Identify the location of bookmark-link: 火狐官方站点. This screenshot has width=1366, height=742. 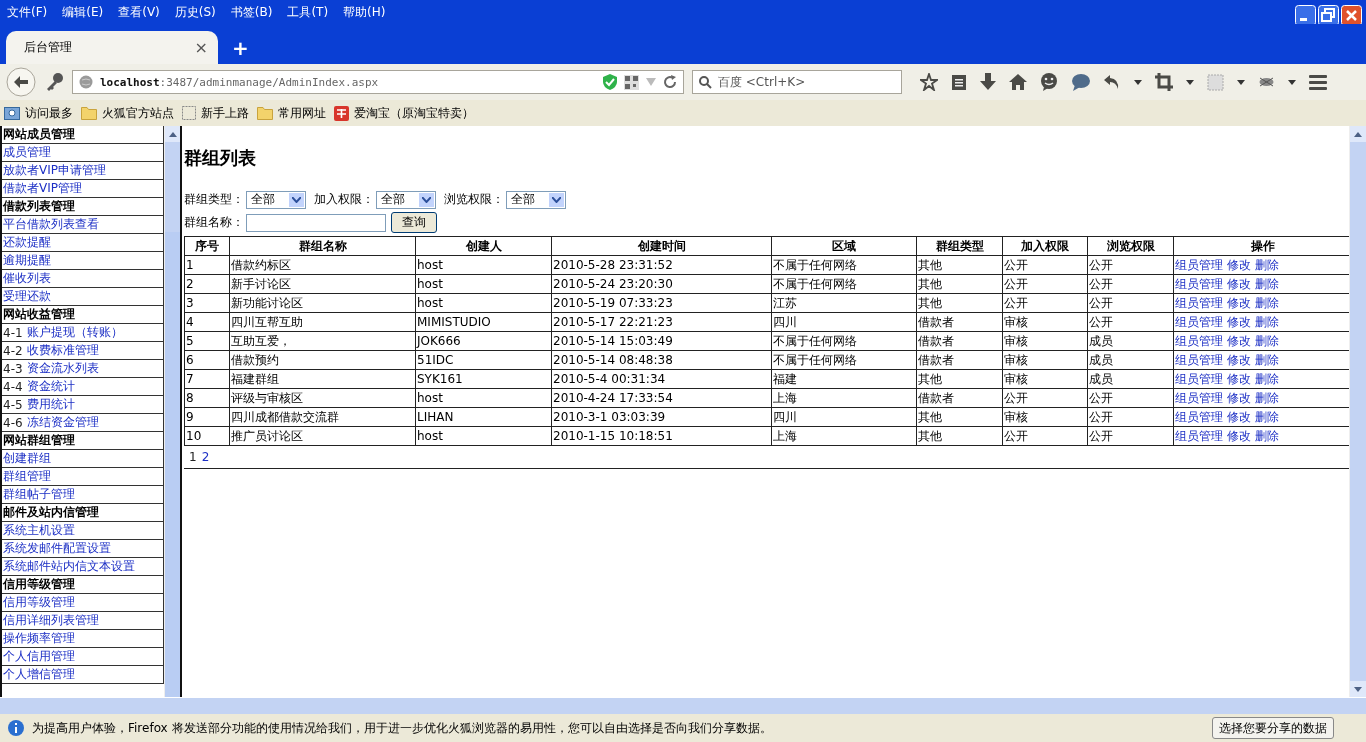
(138, 113).